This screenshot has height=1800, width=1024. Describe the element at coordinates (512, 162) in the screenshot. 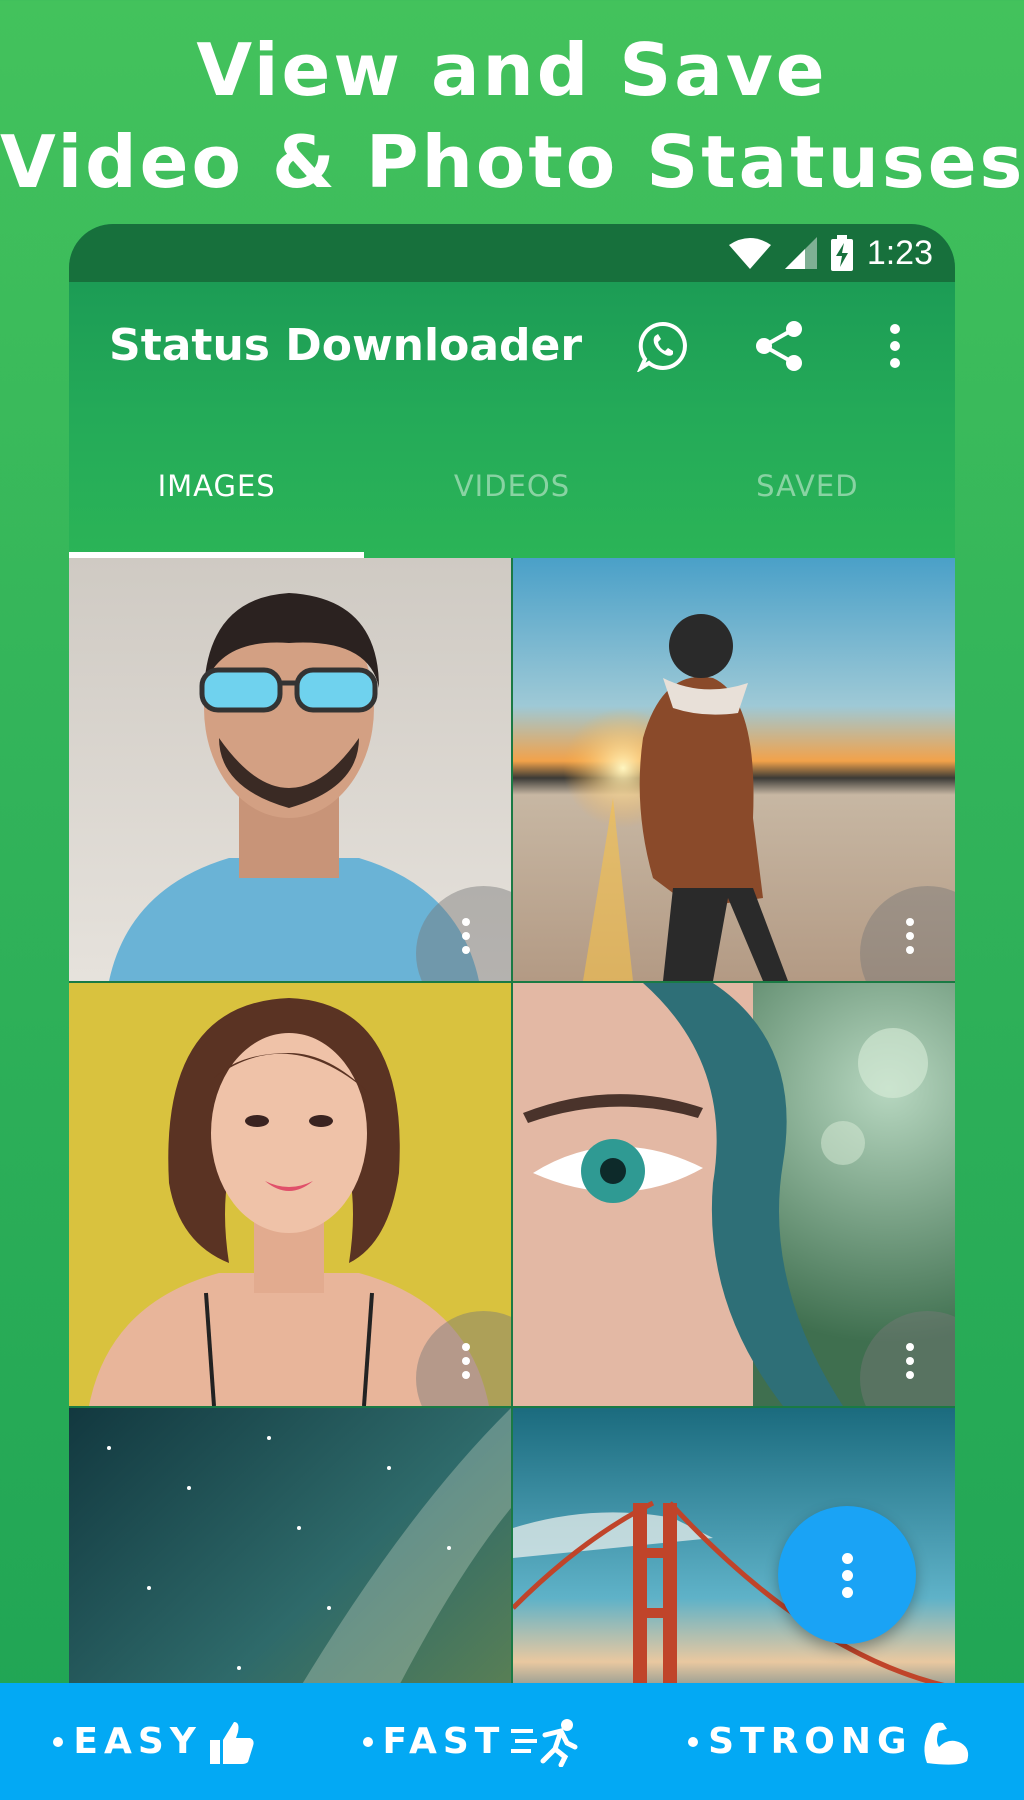

I see `headline-line-2: Video & Photo Statuses` at that location.